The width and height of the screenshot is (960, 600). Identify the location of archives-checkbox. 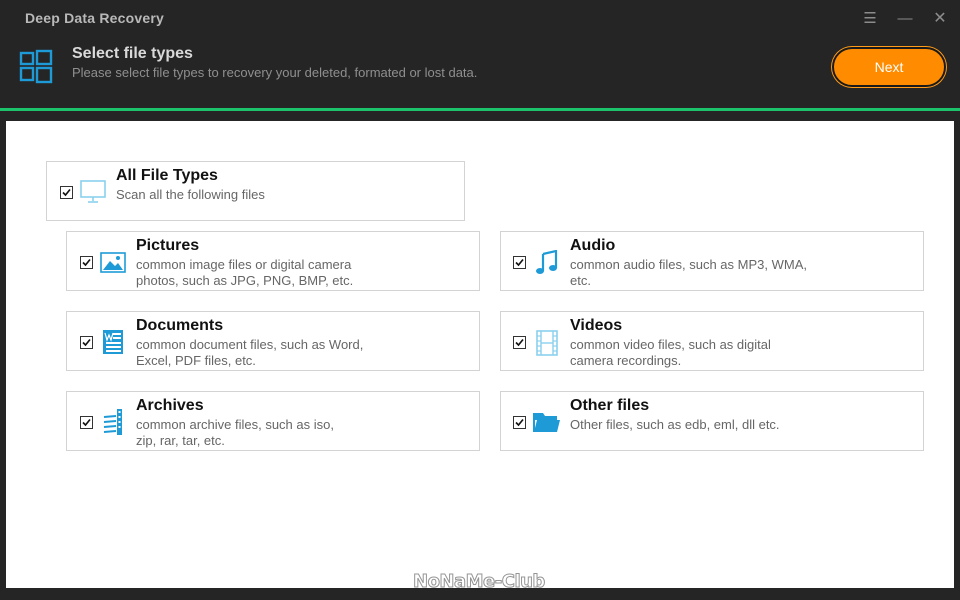
(86, 422).